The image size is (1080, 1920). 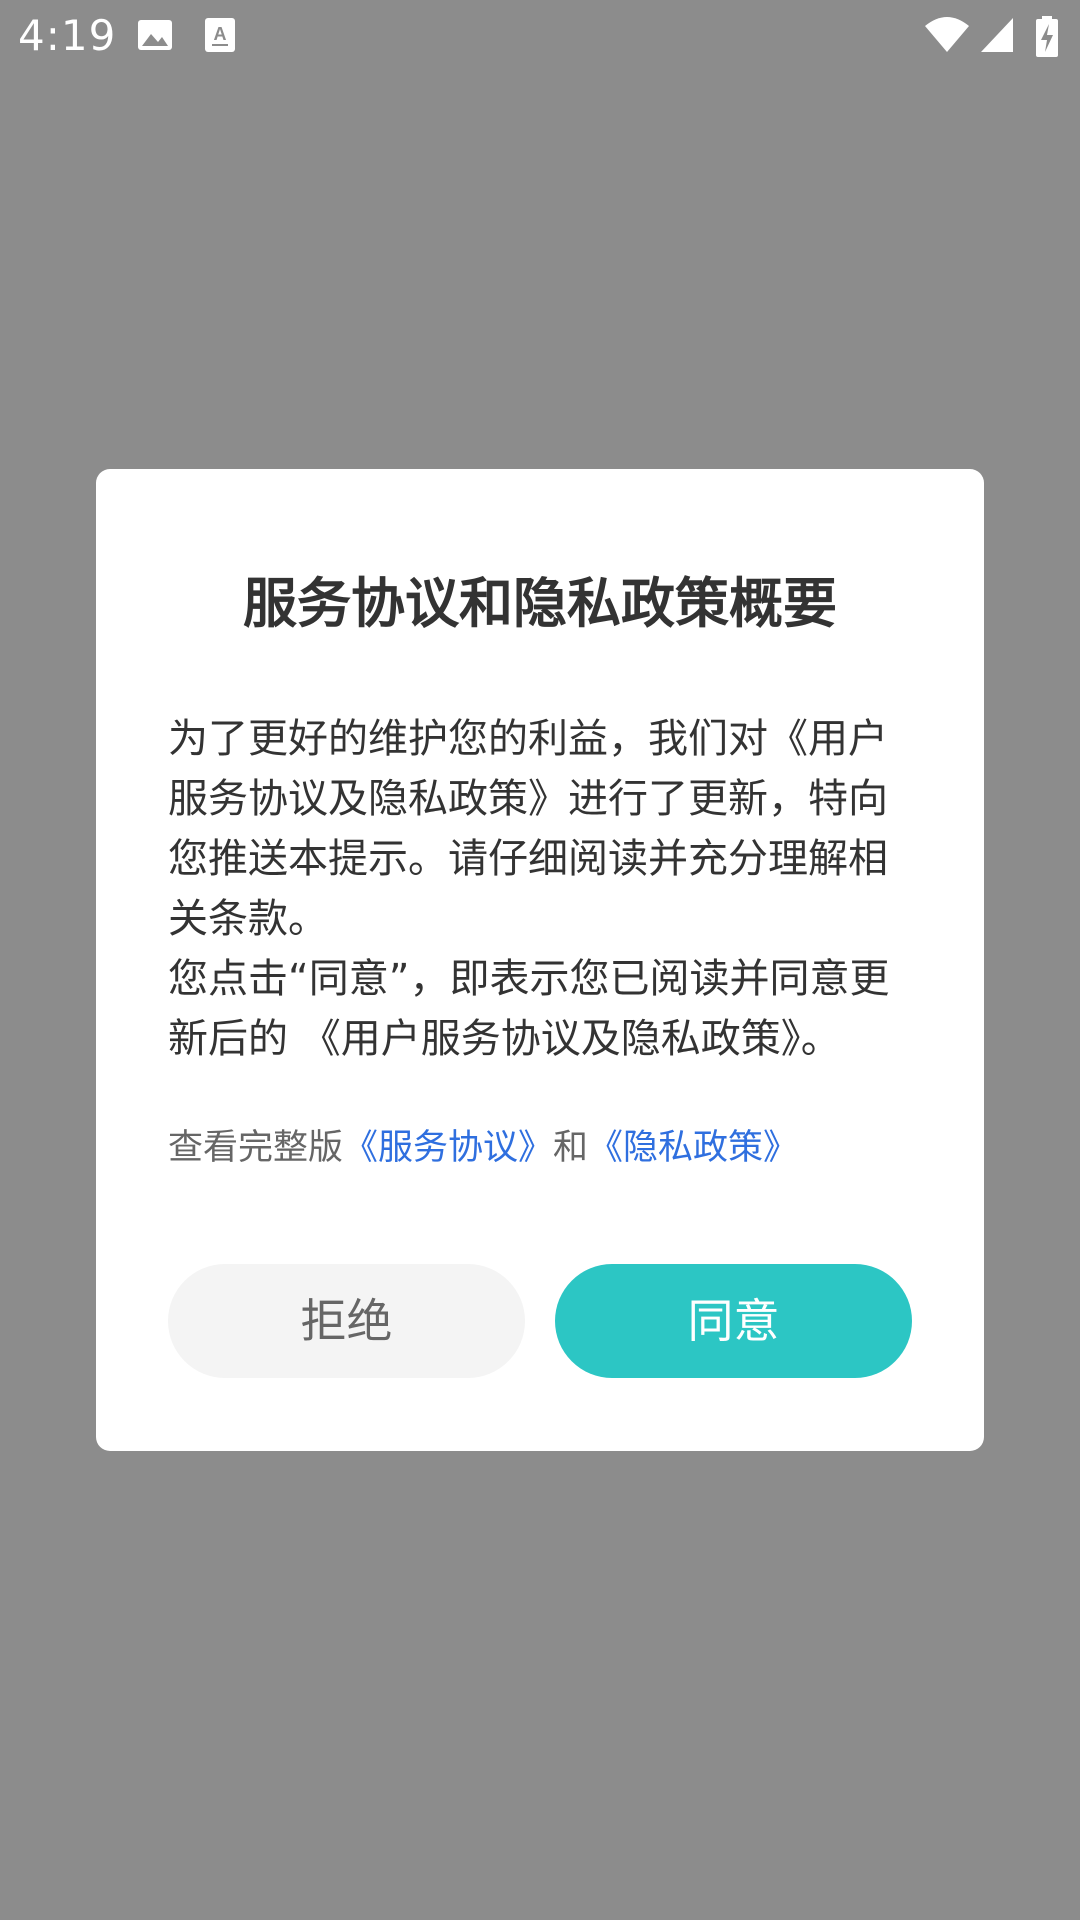 What do you see at coordinates (529, 1009) in the screenshot?
I see `body-paragraph-2: 您点击“同意”，即表示您已阅读并同意更新后的 《用户服务协议及隐私政策》。` at bounding box center [529, 1009].